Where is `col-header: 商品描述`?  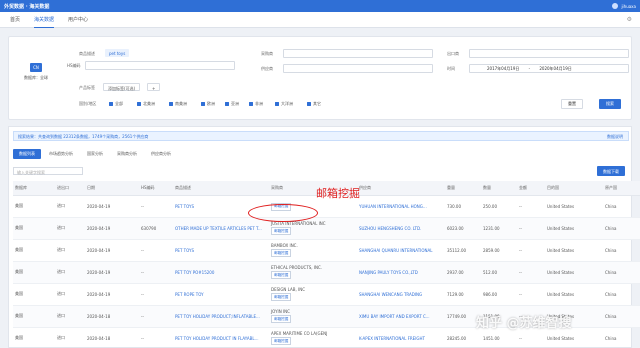
col-header: 商品描述 is located at coordinates (221, 188).